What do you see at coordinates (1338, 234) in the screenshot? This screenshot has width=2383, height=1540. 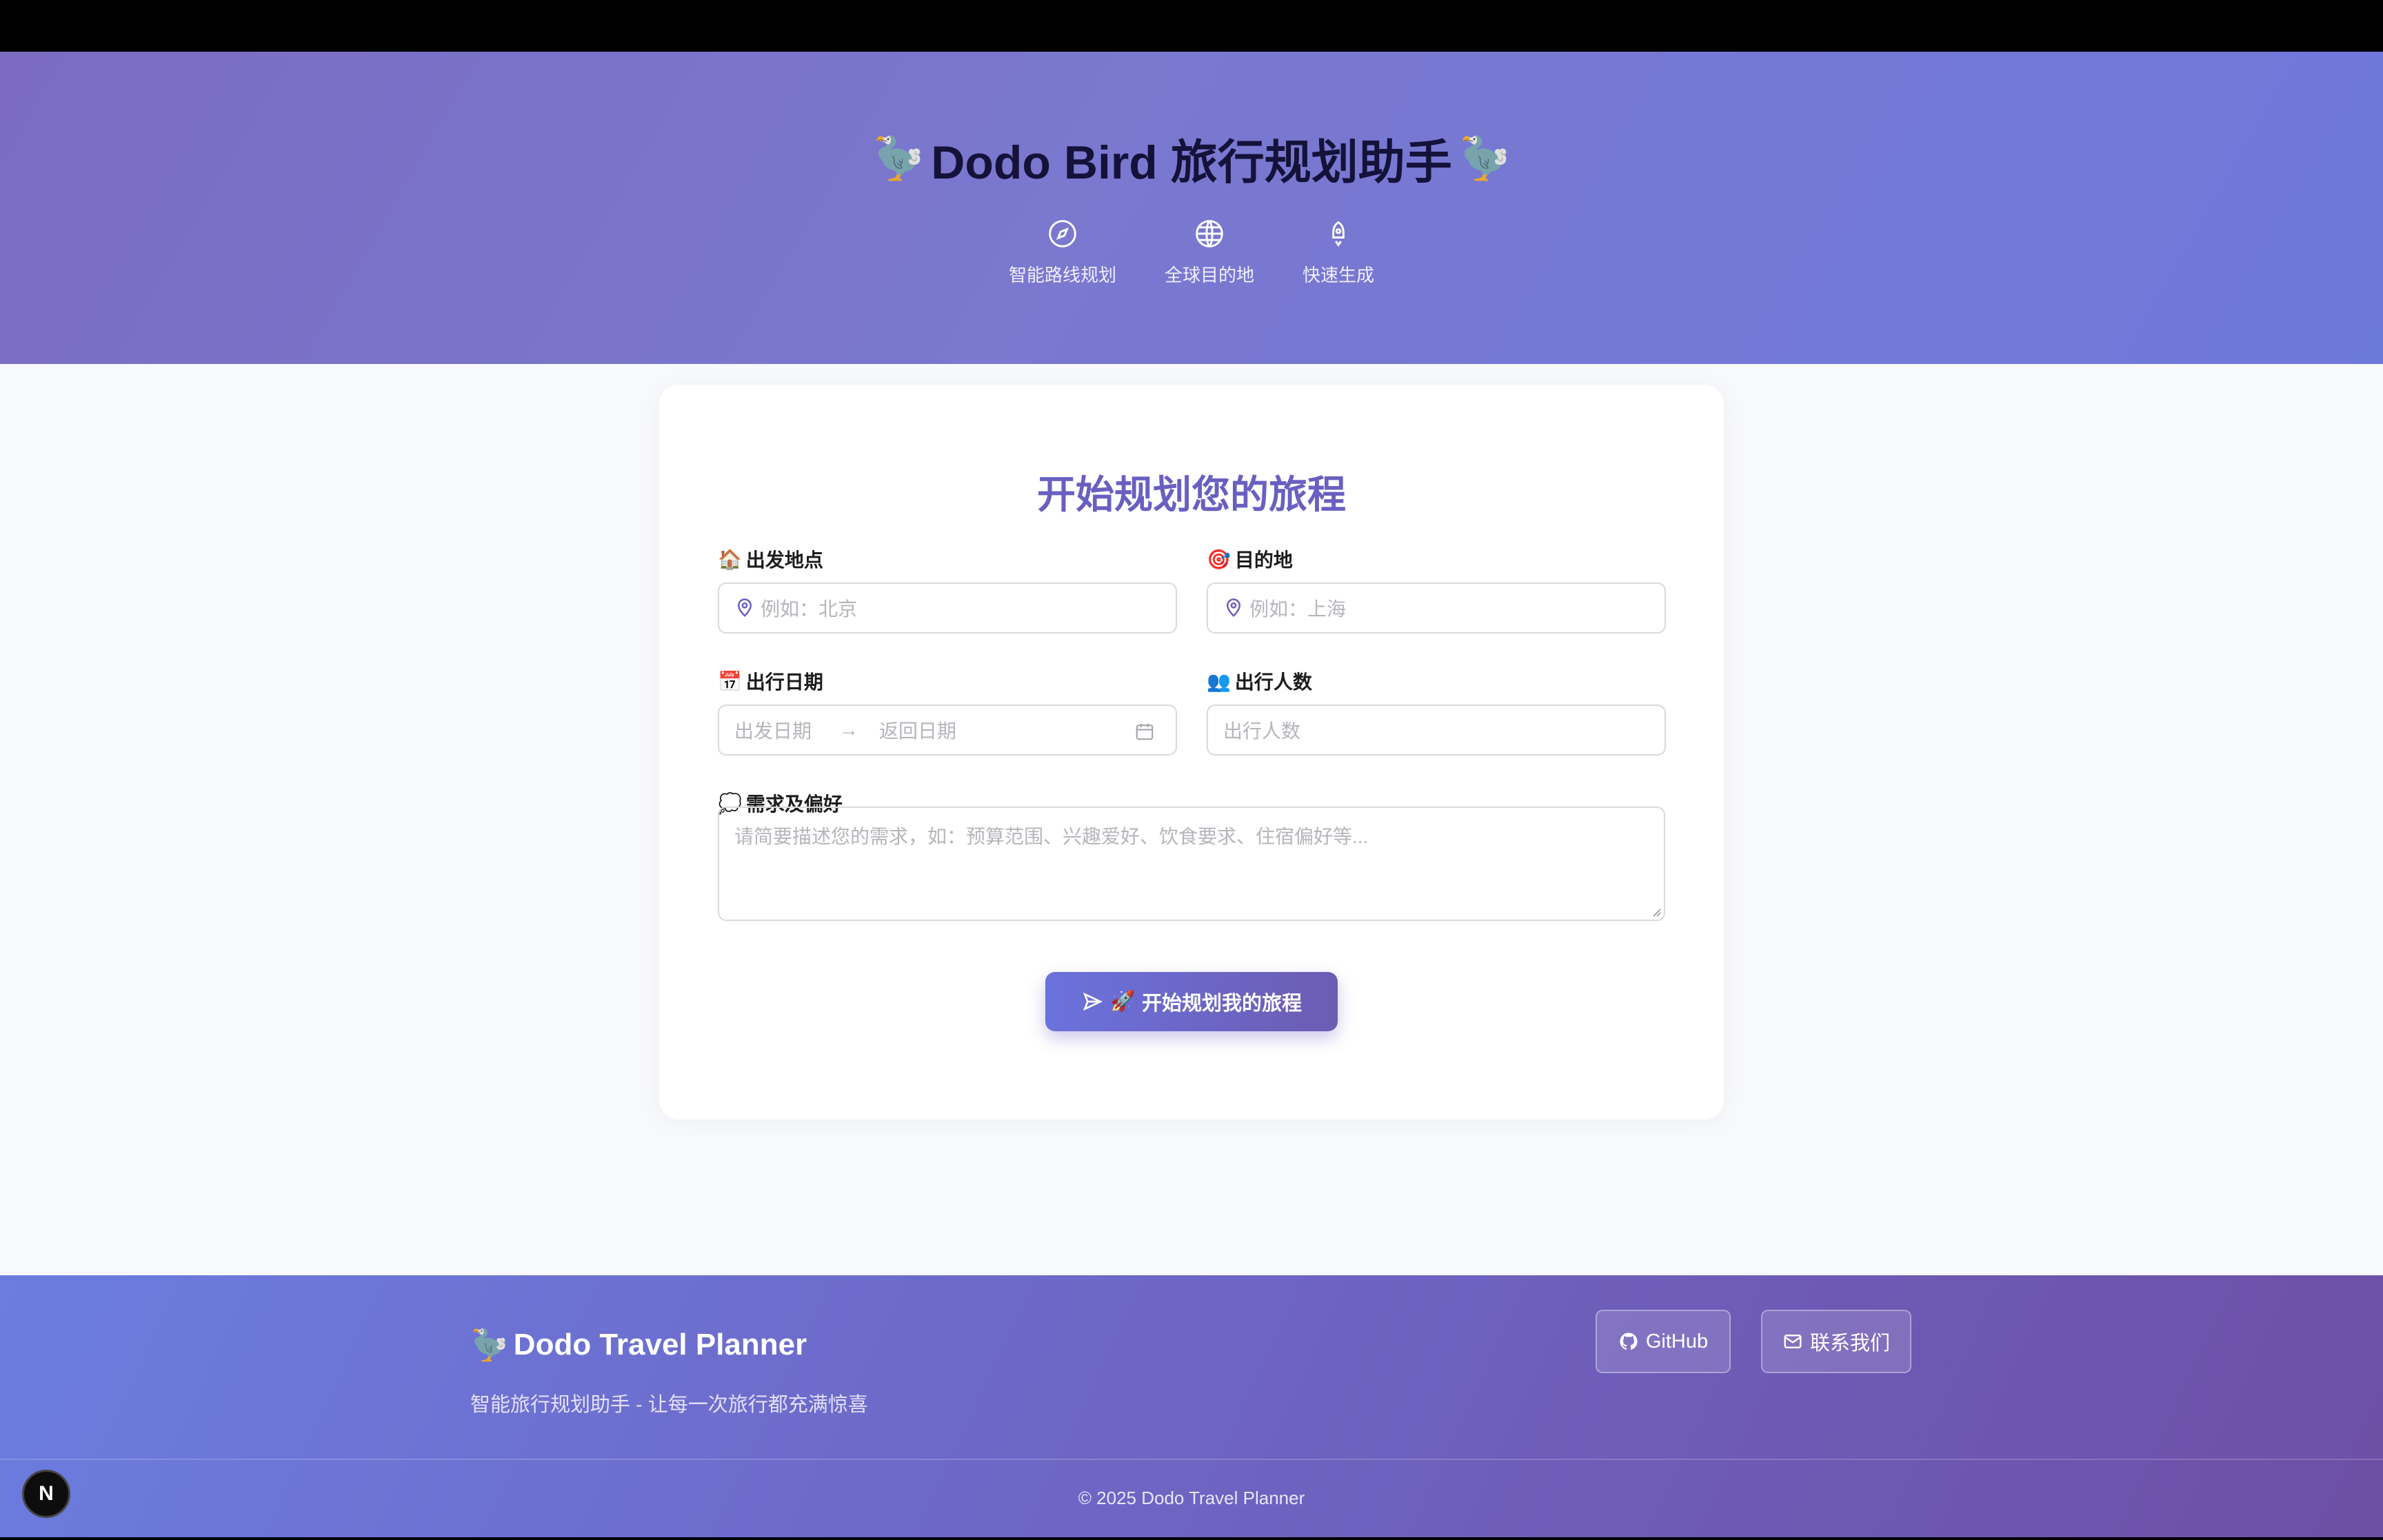 I see `rocket-icon` at bounding box center [1338, 234].